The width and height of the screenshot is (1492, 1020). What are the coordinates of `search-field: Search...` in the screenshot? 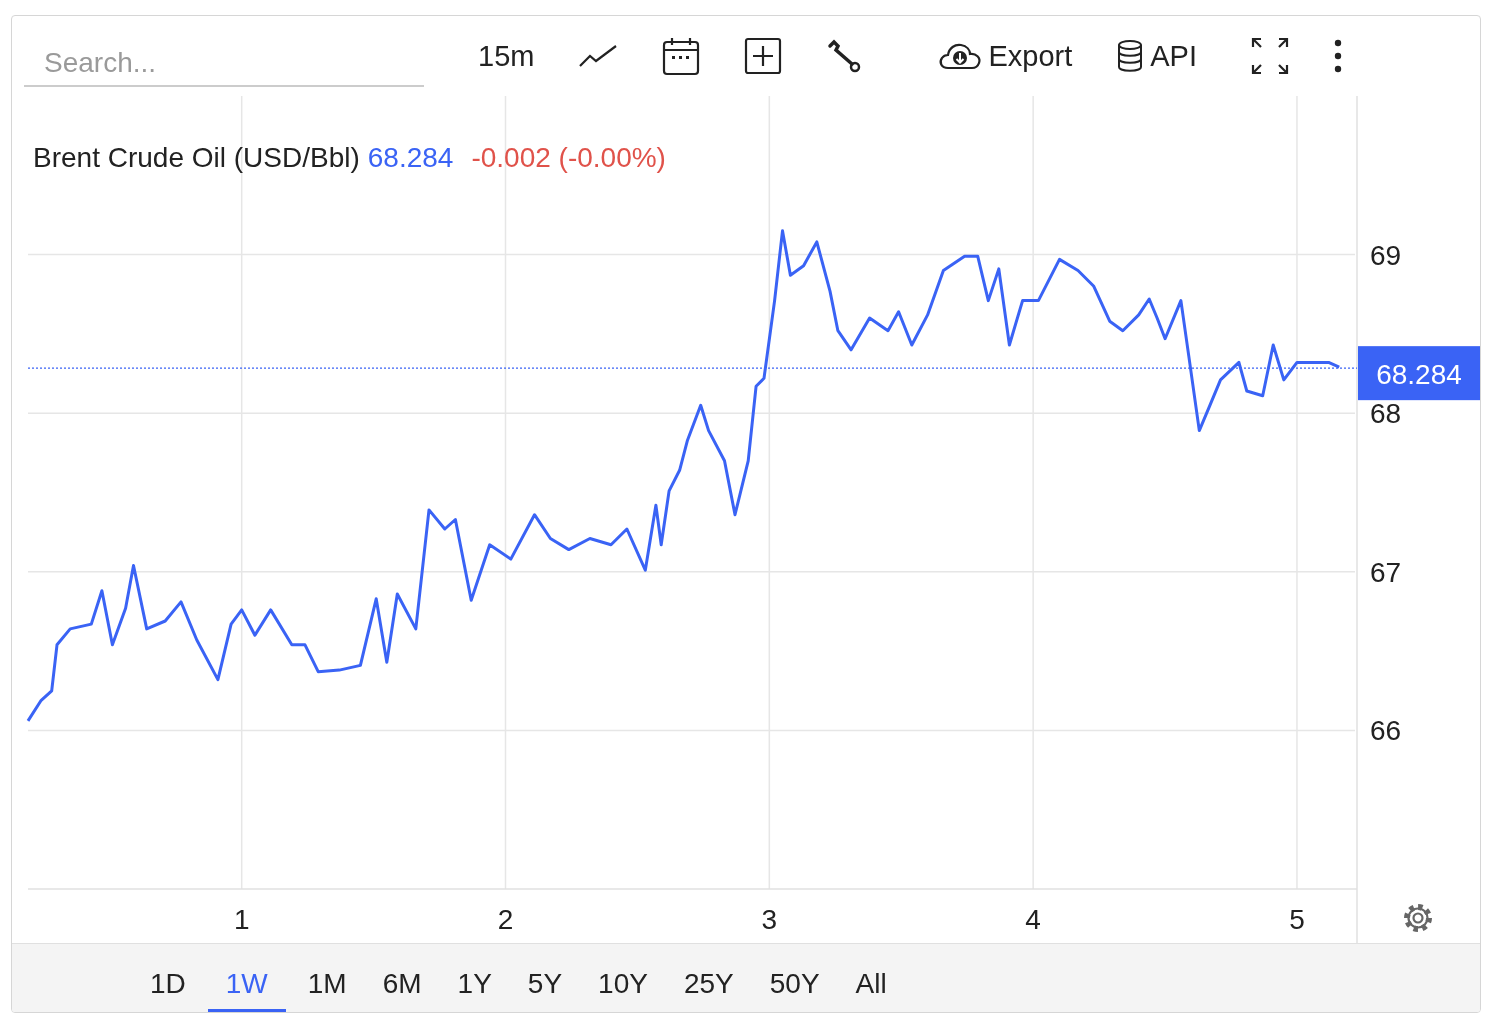 It's located at (224, 64).